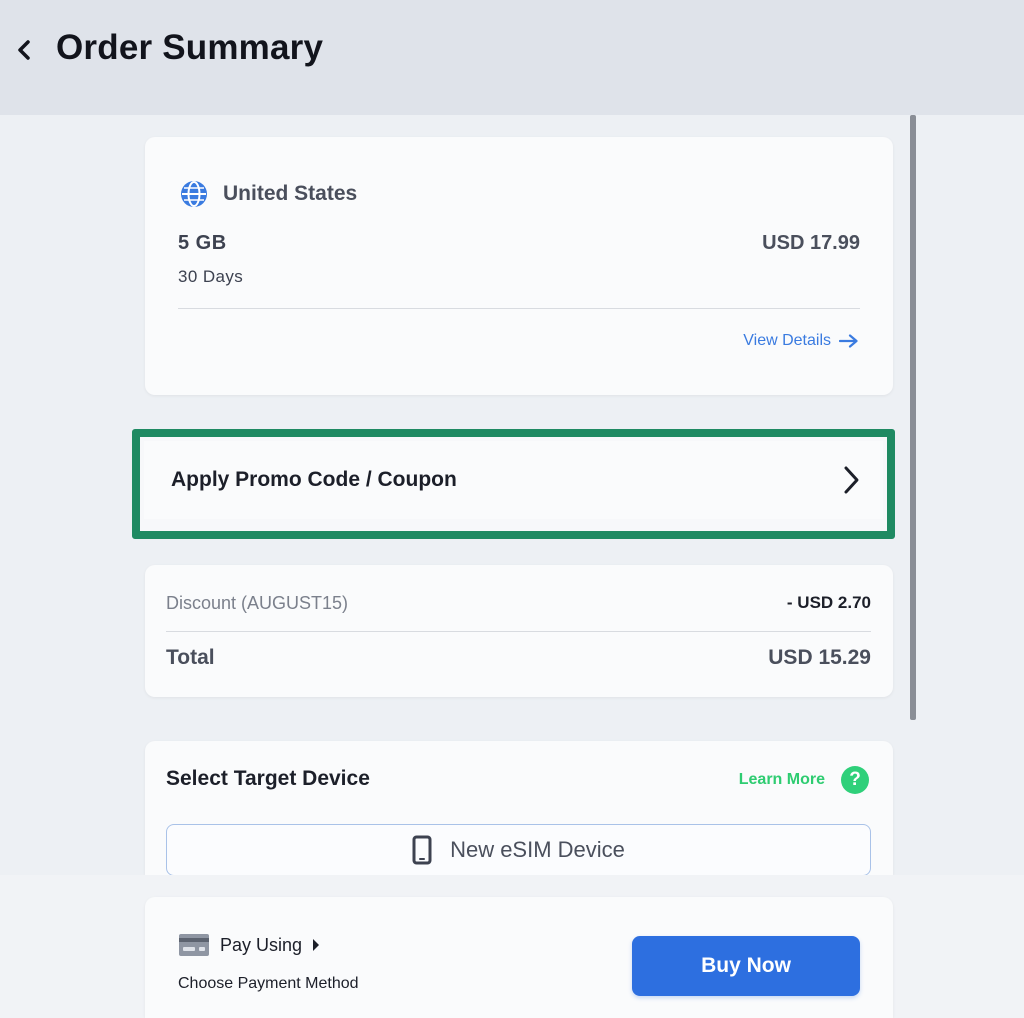 Image resolution: width=1024 pixels, height=1018 pixels. What do you see at coordinates (787, 340) in the screenshot?
I see `view-details-label: View Details` at bounding box center [787, 340].